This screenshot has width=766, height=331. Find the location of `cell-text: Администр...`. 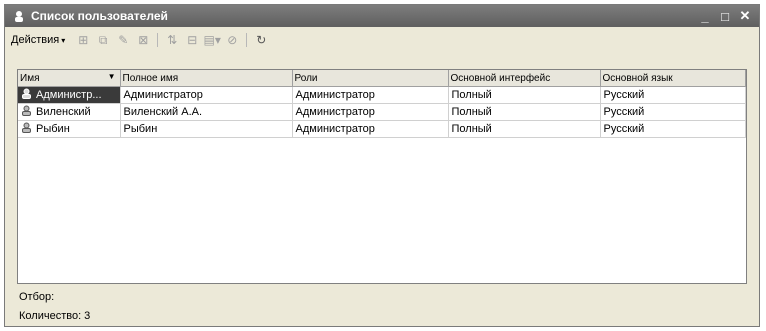

cell-text: Администр... is located at coordinates (69, 94).